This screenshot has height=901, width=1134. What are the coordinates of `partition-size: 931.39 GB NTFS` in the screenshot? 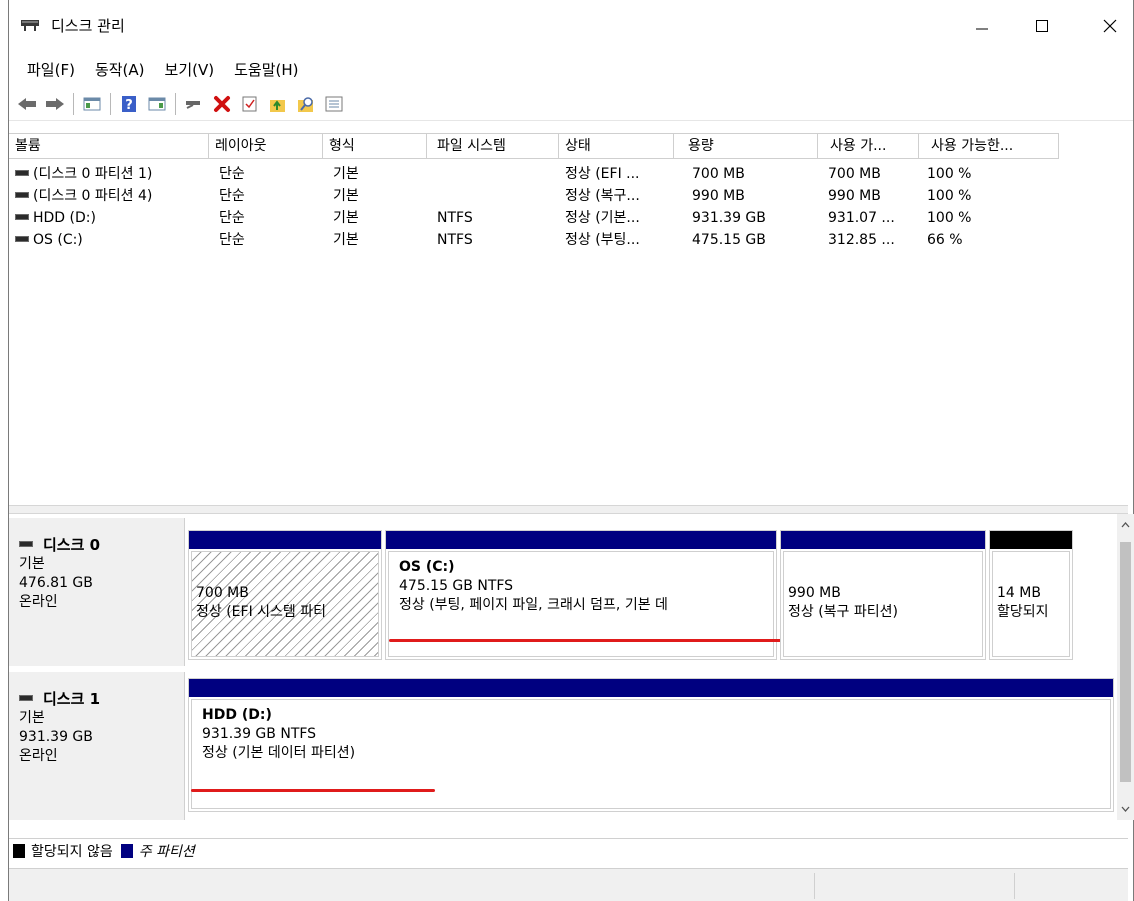 It's located at (259, 734).